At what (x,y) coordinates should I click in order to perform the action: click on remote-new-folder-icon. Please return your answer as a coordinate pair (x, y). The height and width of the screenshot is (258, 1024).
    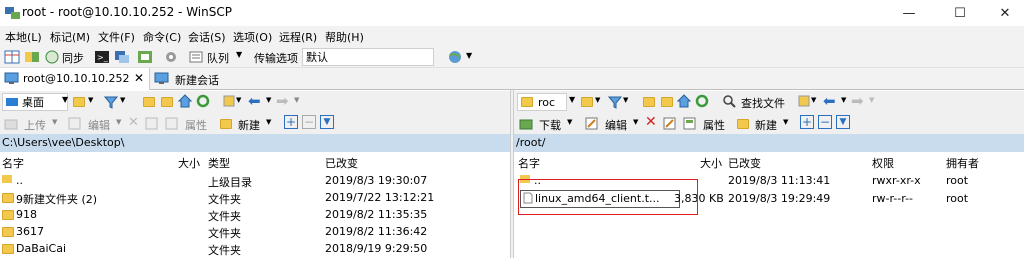
    Looking at the image, I should click on (743, 124).